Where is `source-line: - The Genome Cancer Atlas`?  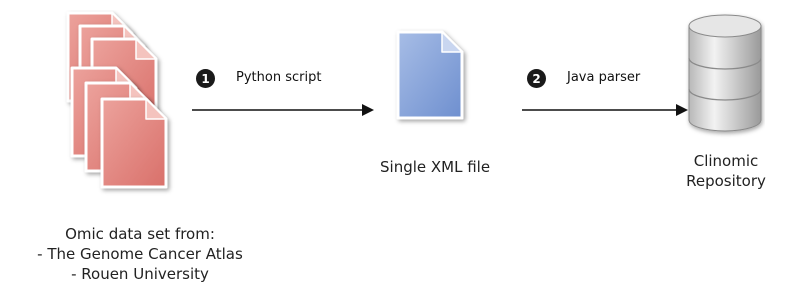 source-line: - The Genome Cancer Atlas is located at coordinates (140, 254).